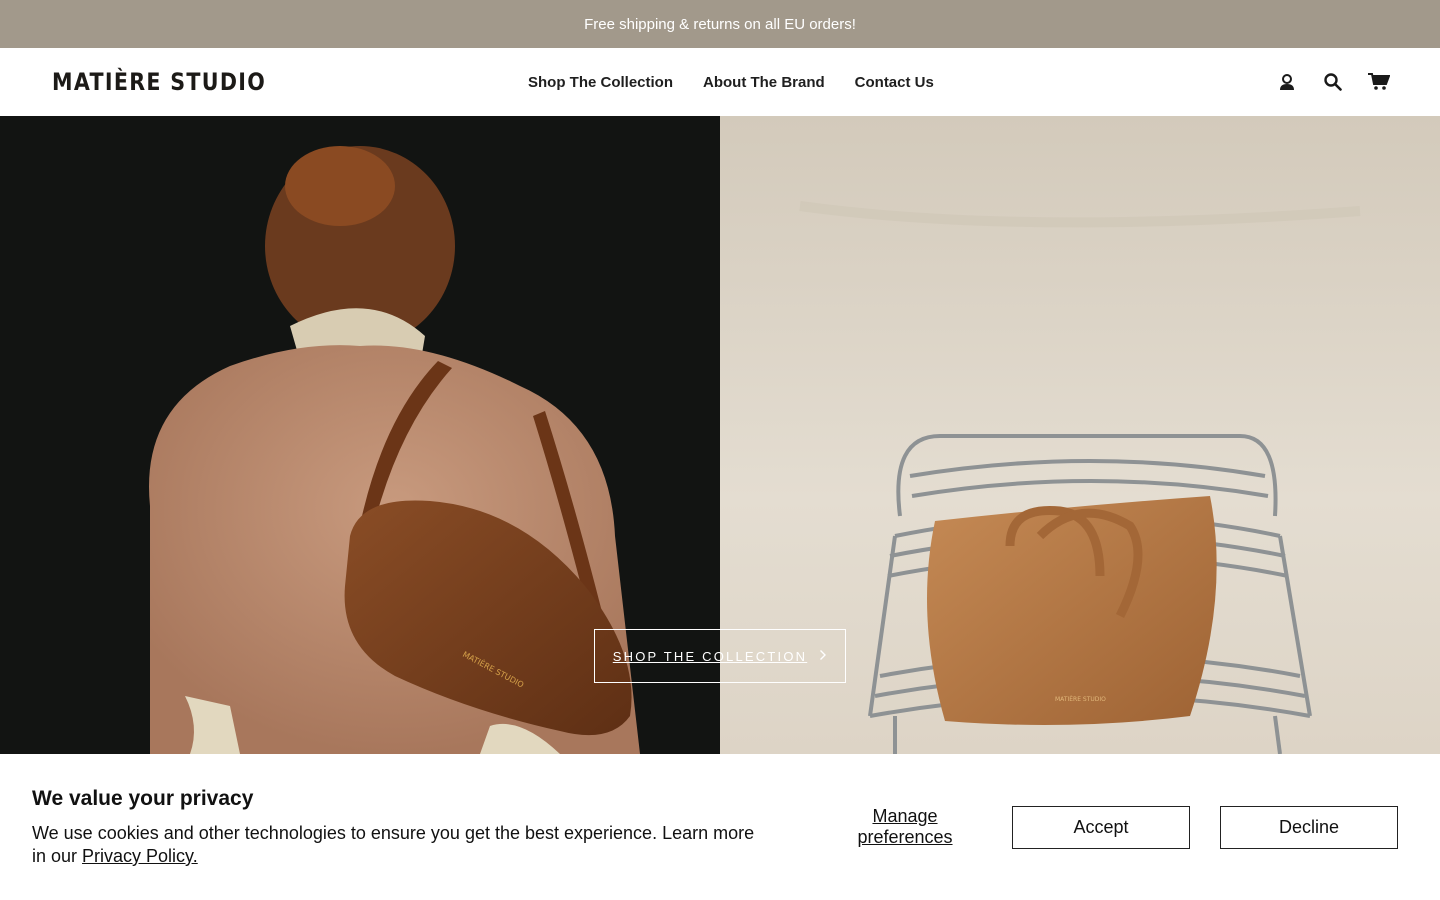 This screenshot has width=1440, height=900. I want to click on consent-title: We value your privacy, so click(143, 798).